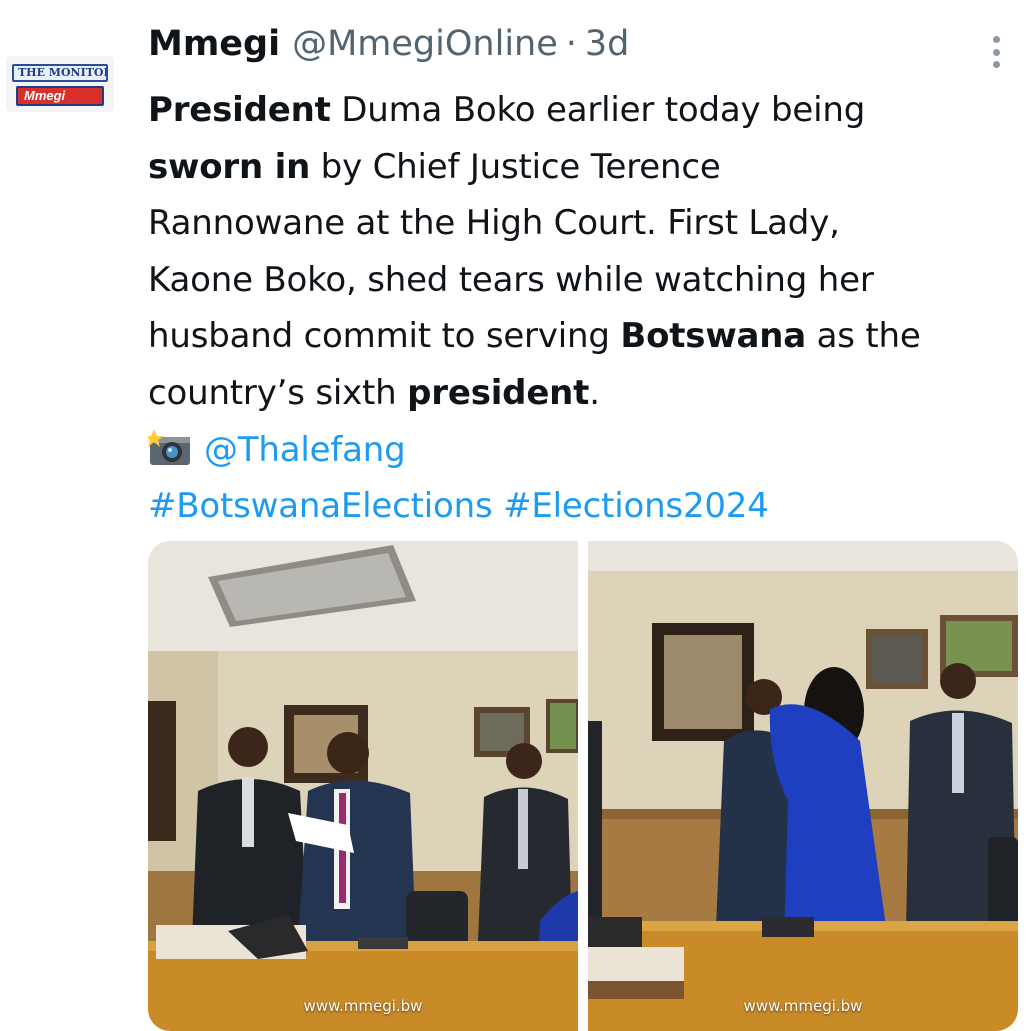 The height and width of the screenshot is (1031, 1031). I want to click on tweet-line: #BotswanaElections #Elections2024, so click(583, 506).